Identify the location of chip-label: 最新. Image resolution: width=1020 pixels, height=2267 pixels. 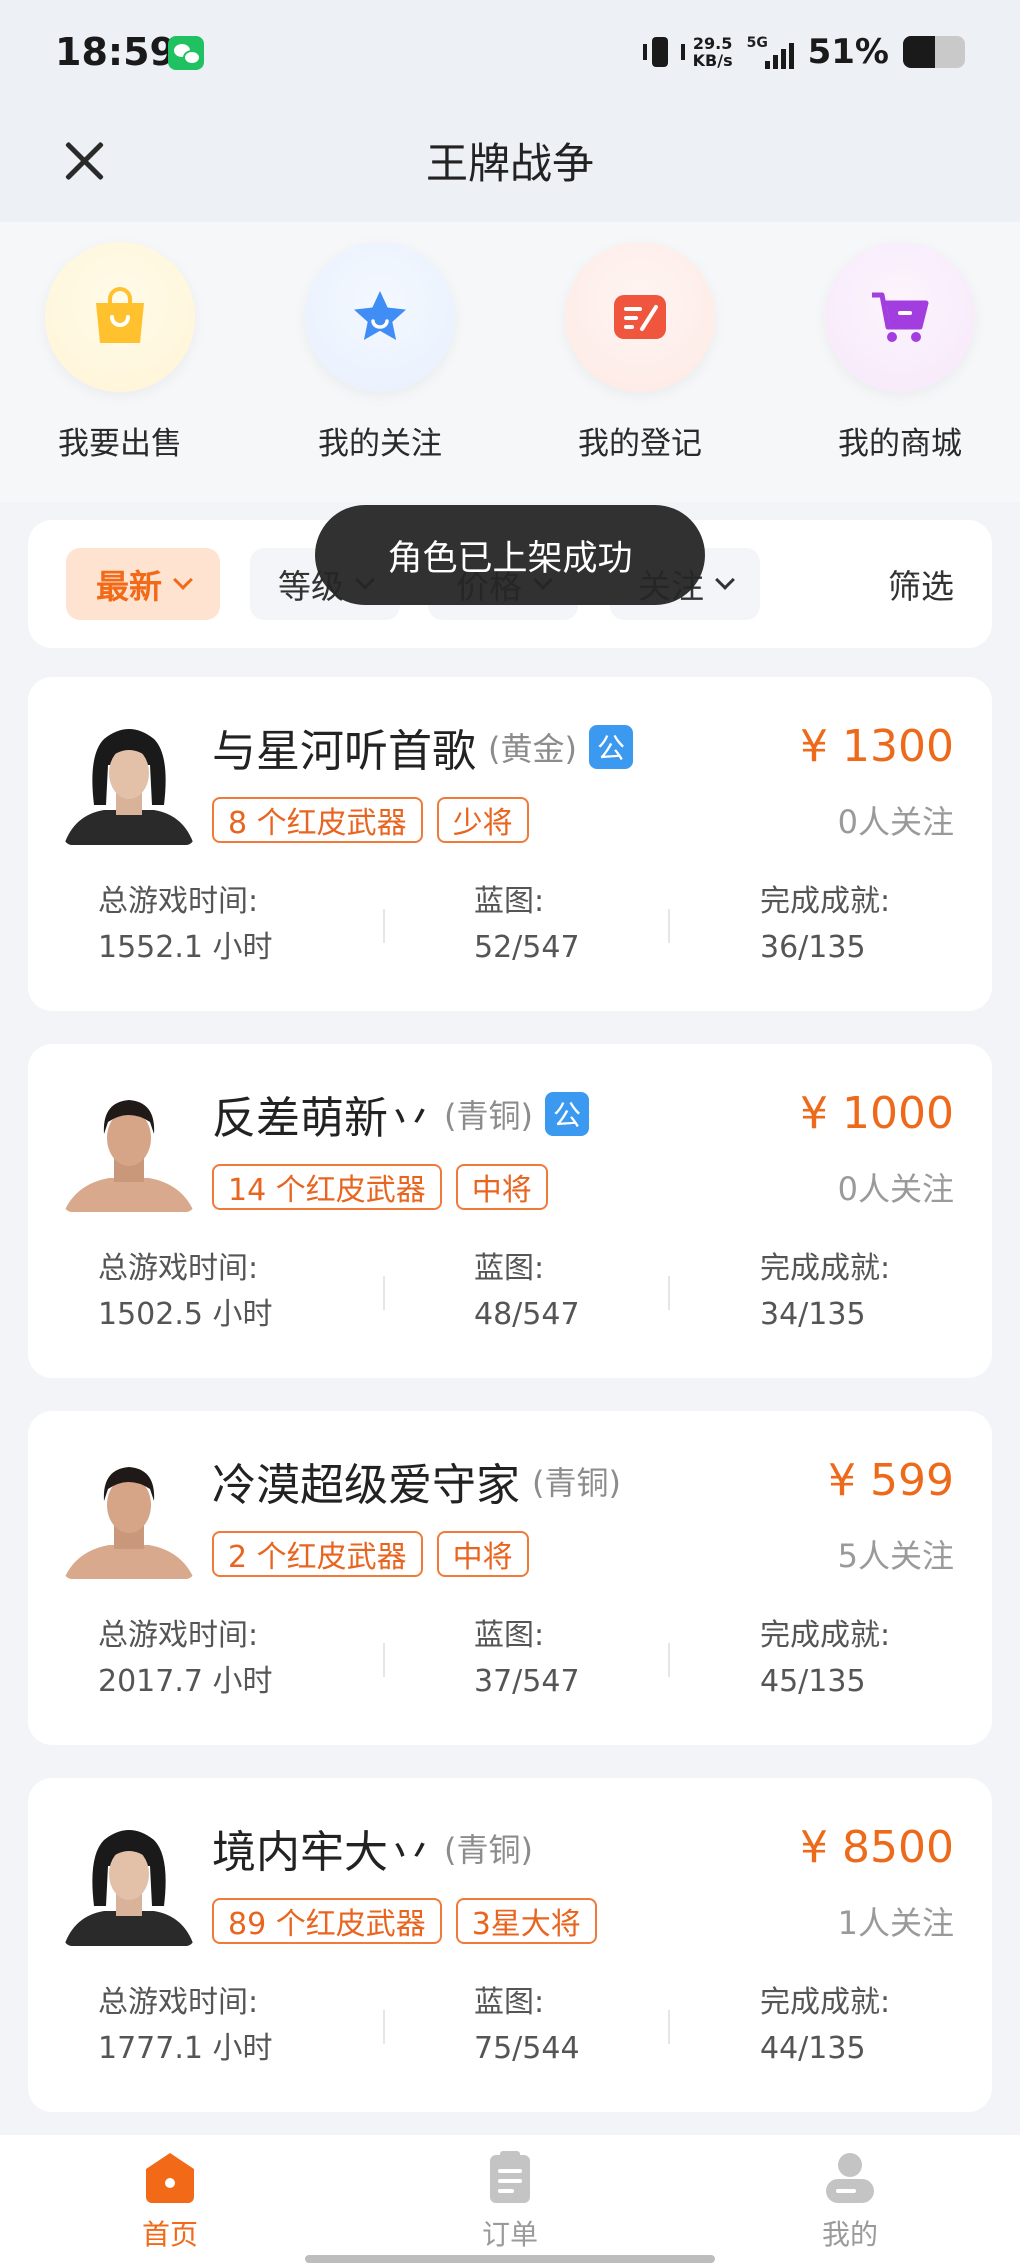
(129, 586).